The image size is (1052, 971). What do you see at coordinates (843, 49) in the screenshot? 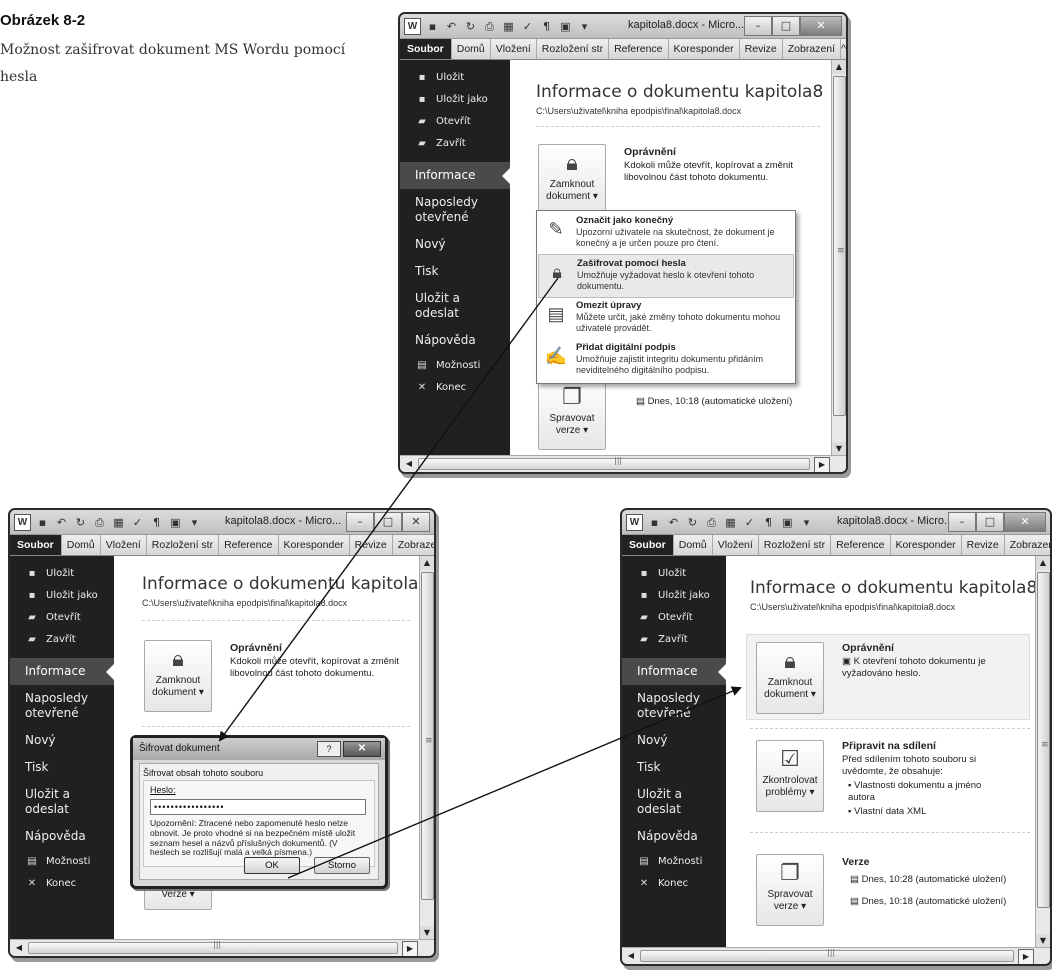
I see `ribbon-collapse-icon: ^` at bounding box center [843, 49].